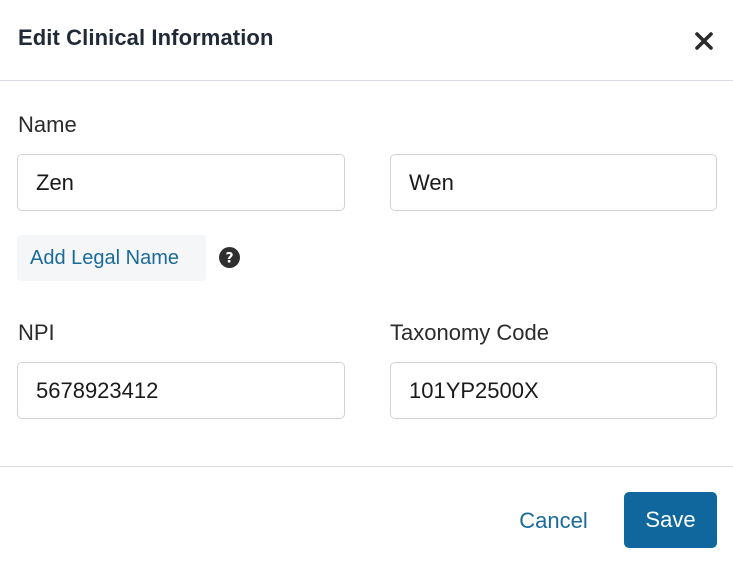  Describe the element at coordinates (181, 390) in the screenshot. I see `npi-input` at that location.